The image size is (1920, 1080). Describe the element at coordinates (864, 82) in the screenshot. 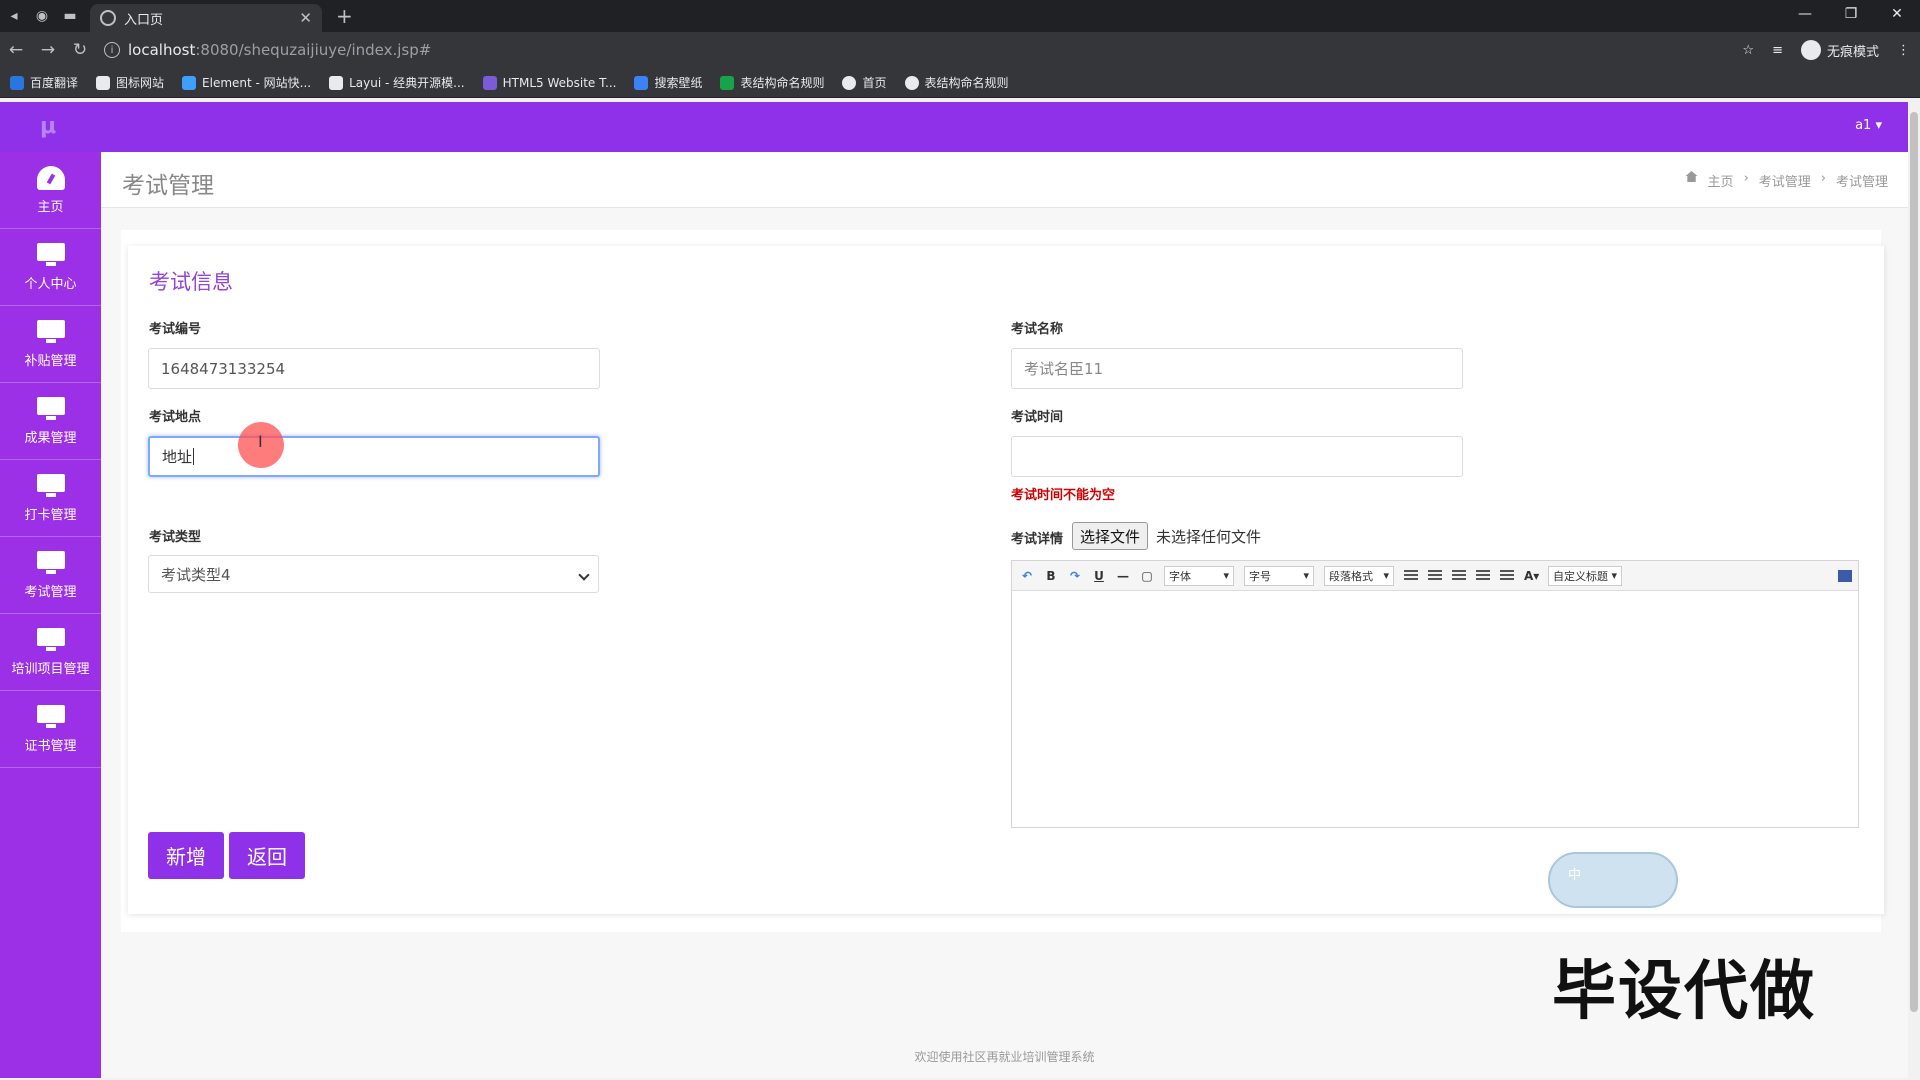

I see `bookmark-item: 首页` at that location.